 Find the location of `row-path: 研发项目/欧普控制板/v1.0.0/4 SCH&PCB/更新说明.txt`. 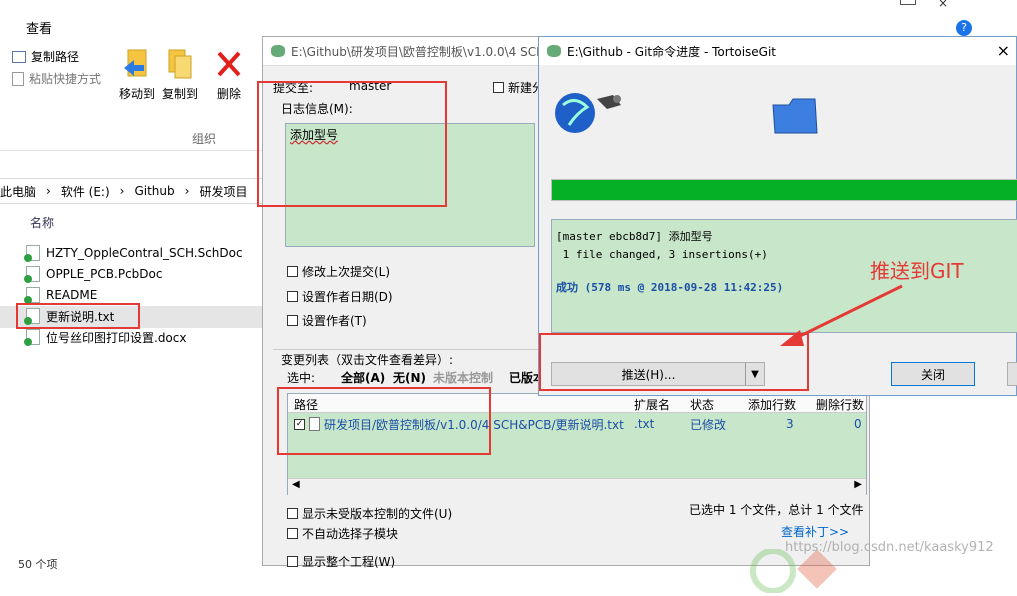

row-path: 研发项目/欧普控制板/v1.0.0/4 SCH&PCB/更新说明.txt is located at coordinates (474, 424).